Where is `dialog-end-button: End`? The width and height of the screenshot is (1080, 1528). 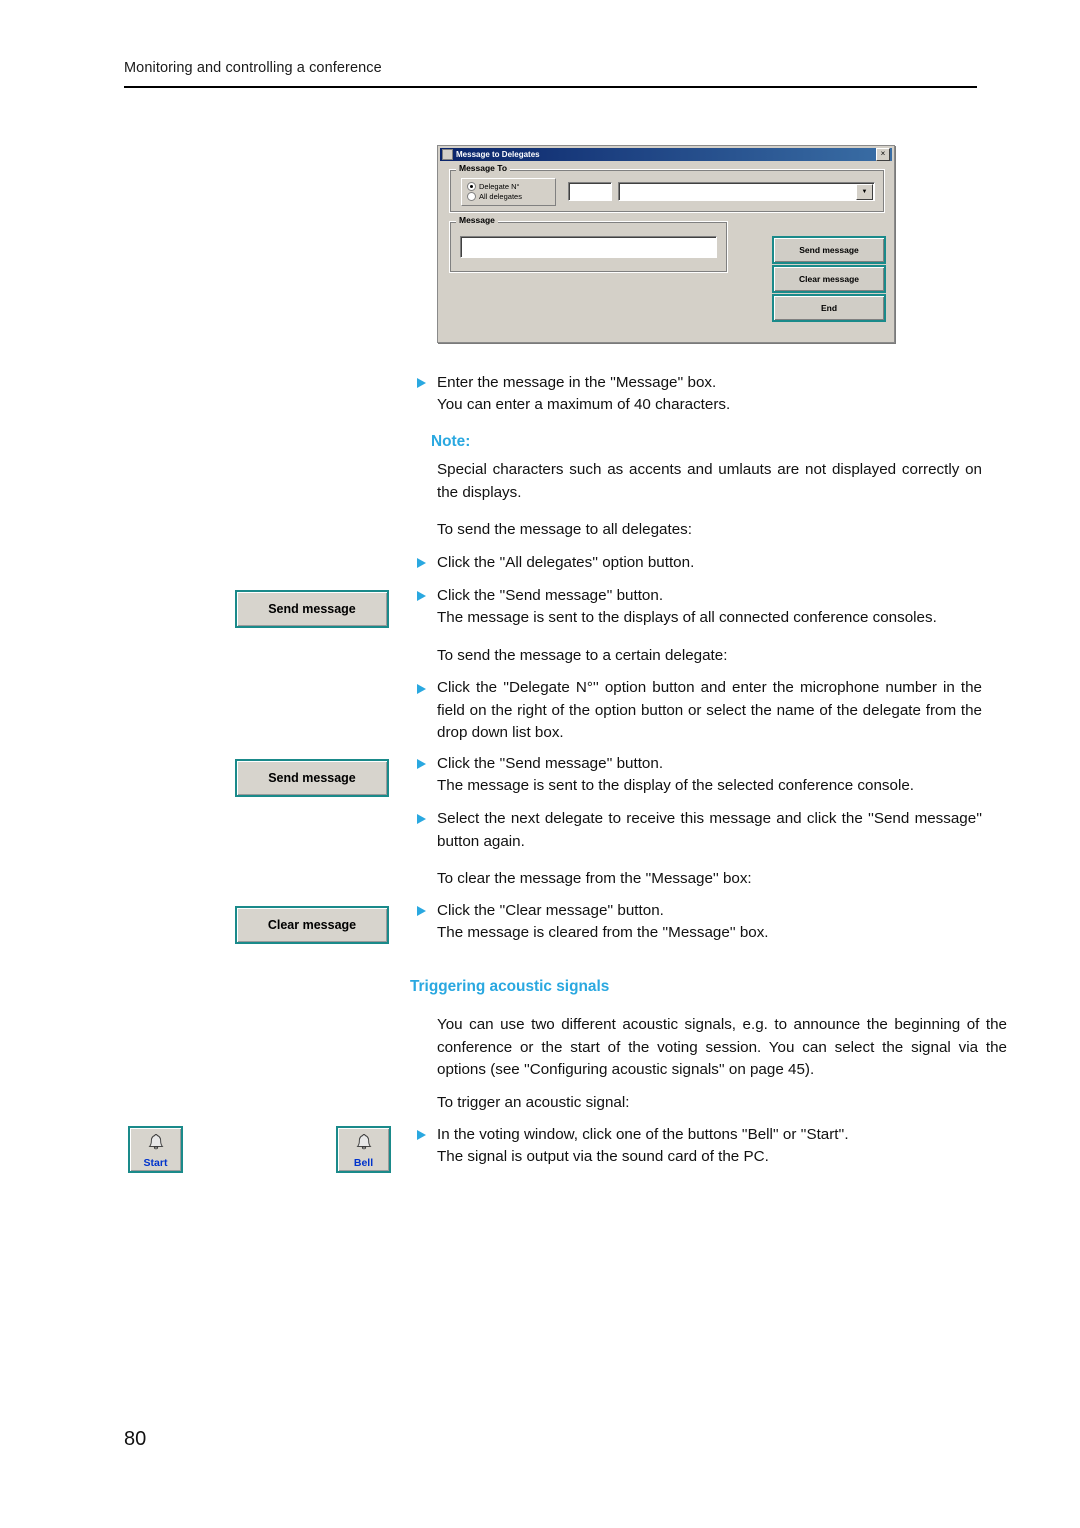 dialog-end-button: End is located at coordinates (829, 308).